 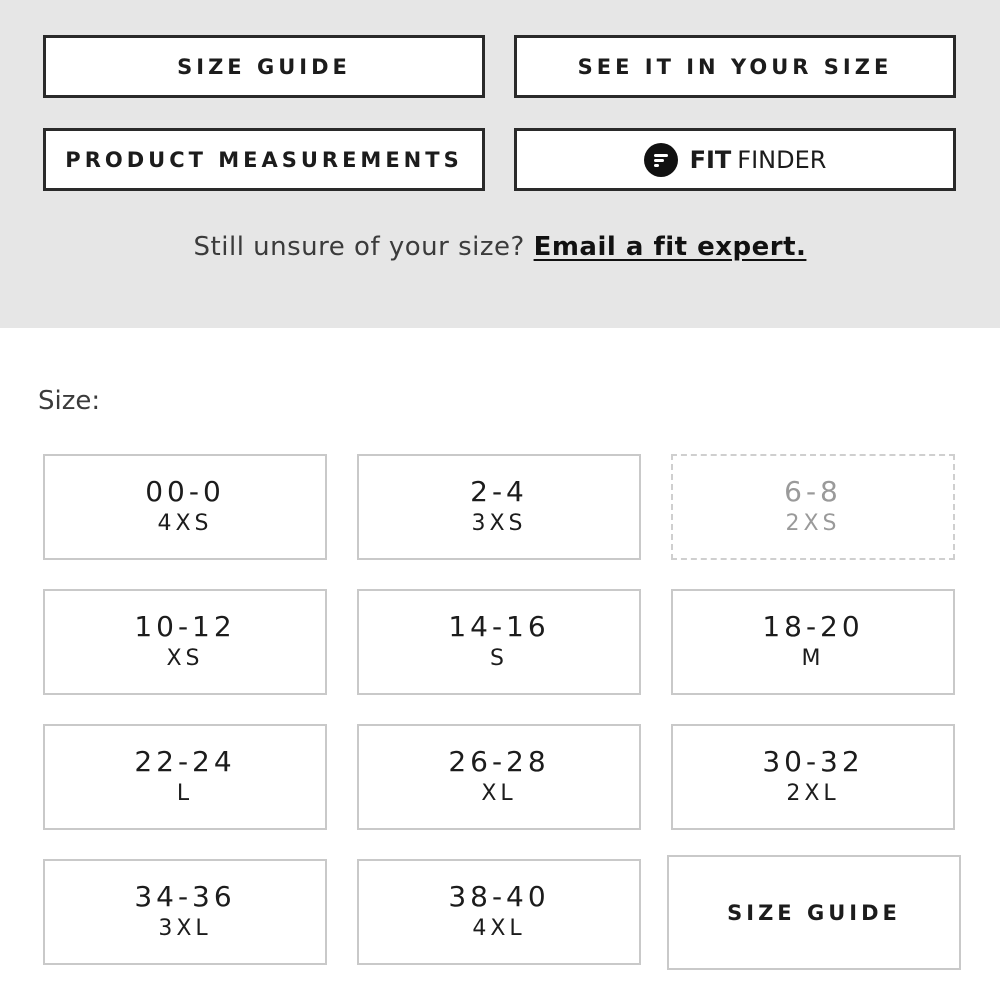 What do you see at coordinates (185, 793) in the screenshot?
I see `size-alpha: L` at bounding box center [185, 793].